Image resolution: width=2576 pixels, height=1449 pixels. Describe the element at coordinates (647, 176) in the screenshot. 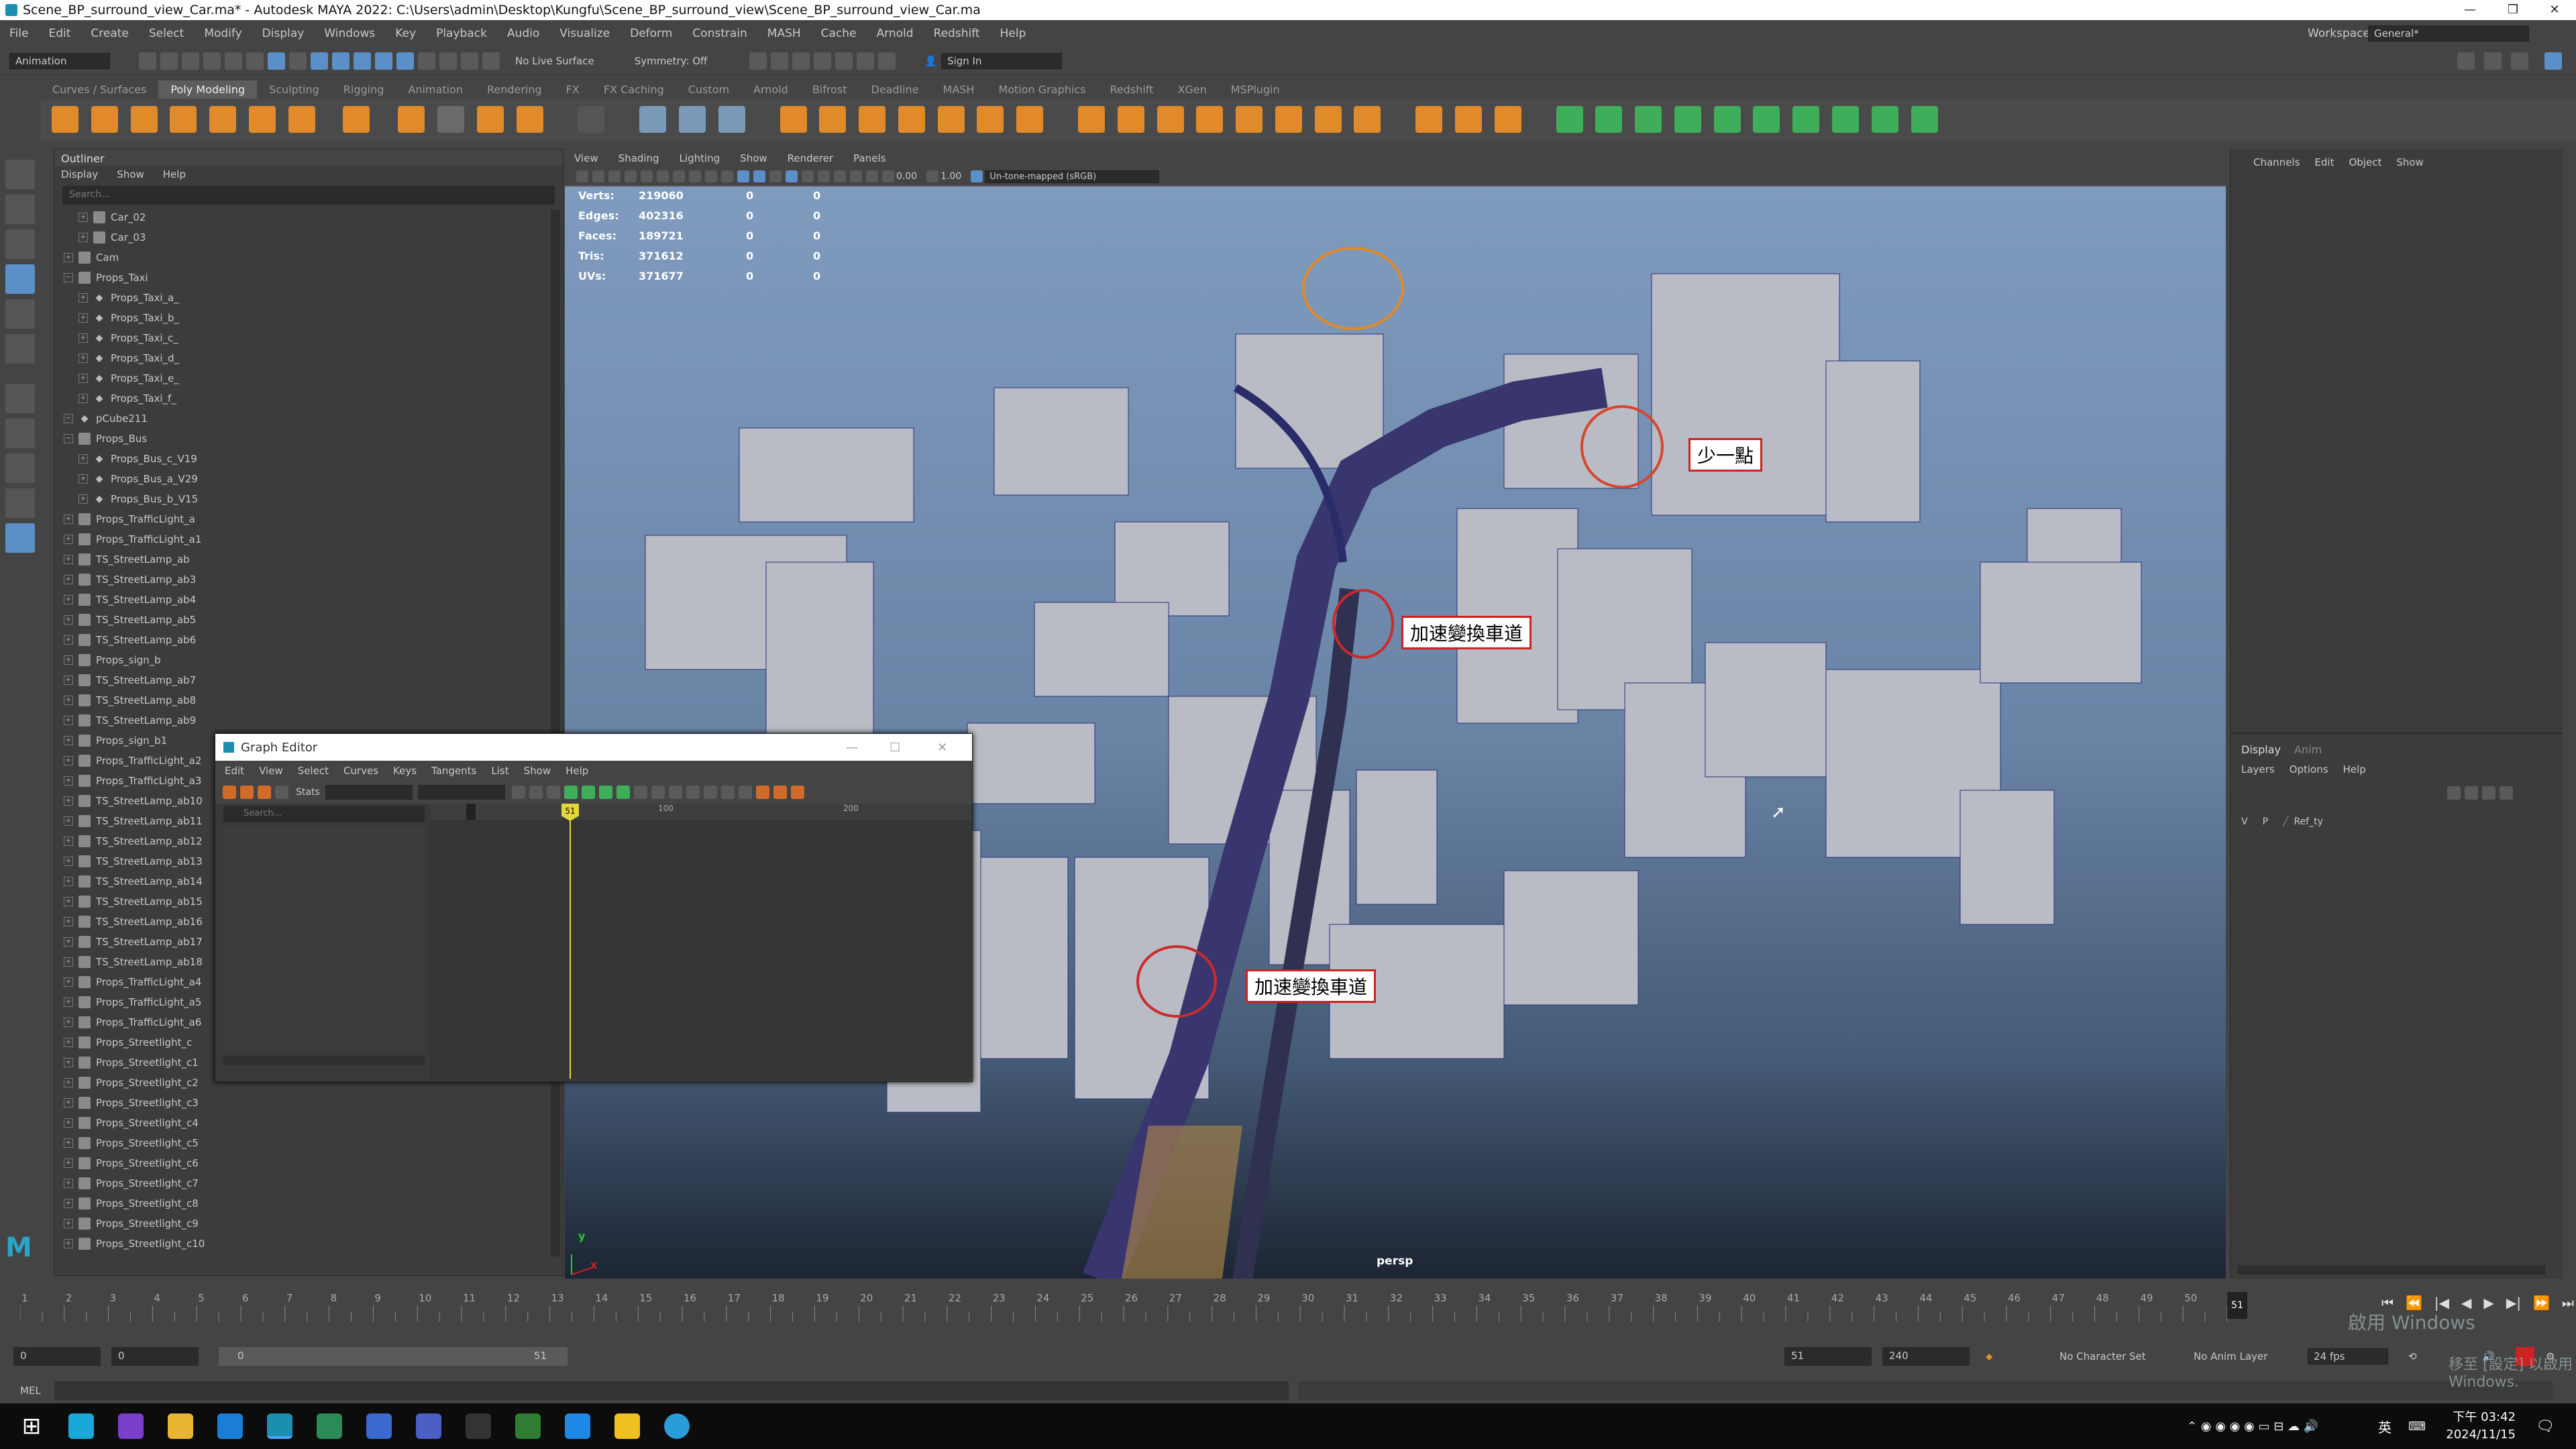

I see `grid-icon` at that location.